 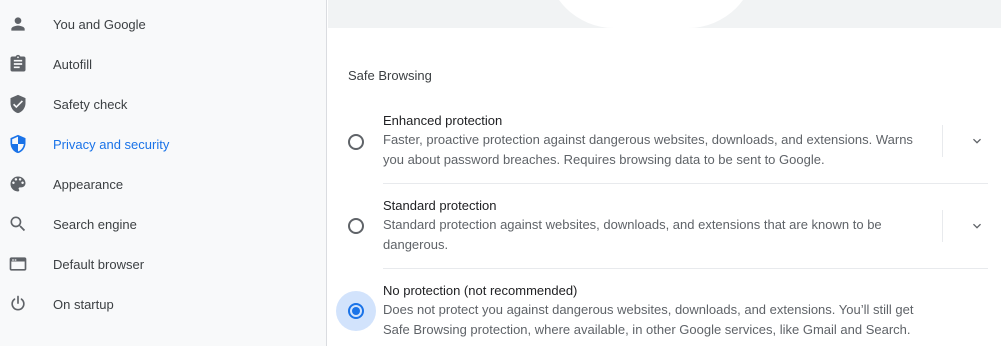 I want to click on sidebar-item-privacy-and-security: Privacy and security, so click(x=163, y=144).